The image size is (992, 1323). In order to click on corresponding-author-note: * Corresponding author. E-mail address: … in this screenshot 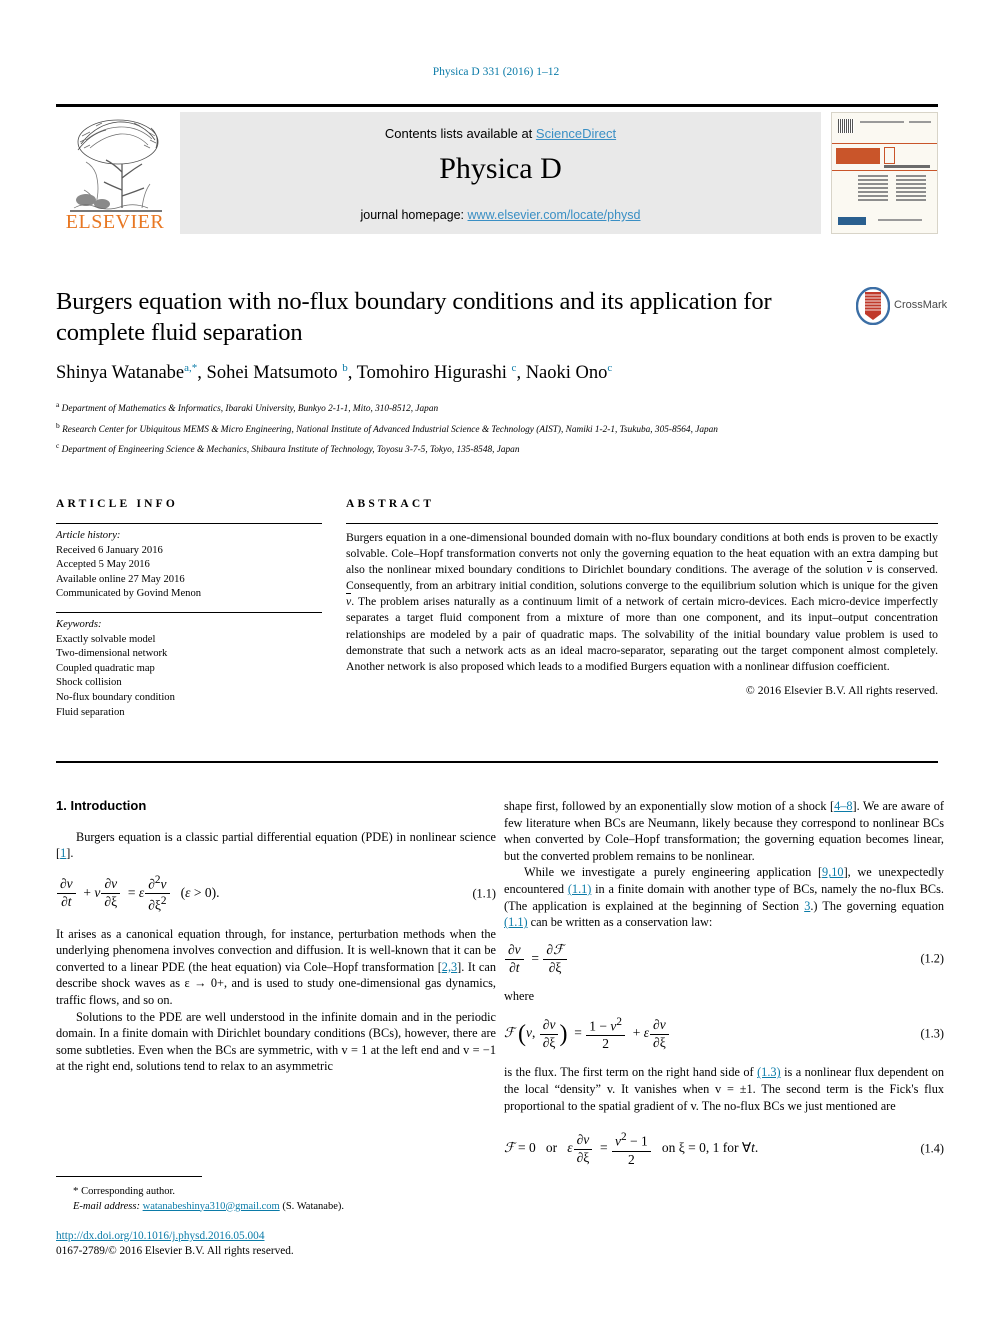, I will do `click(276, 1199)`.